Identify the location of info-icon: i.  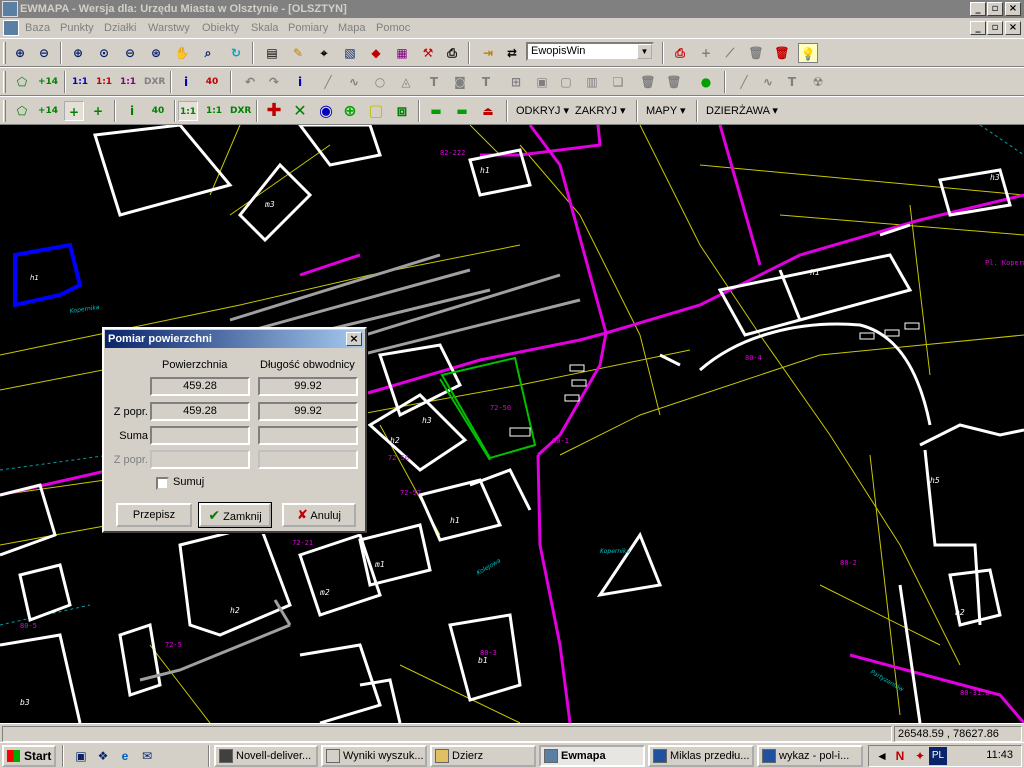
(186, 82).